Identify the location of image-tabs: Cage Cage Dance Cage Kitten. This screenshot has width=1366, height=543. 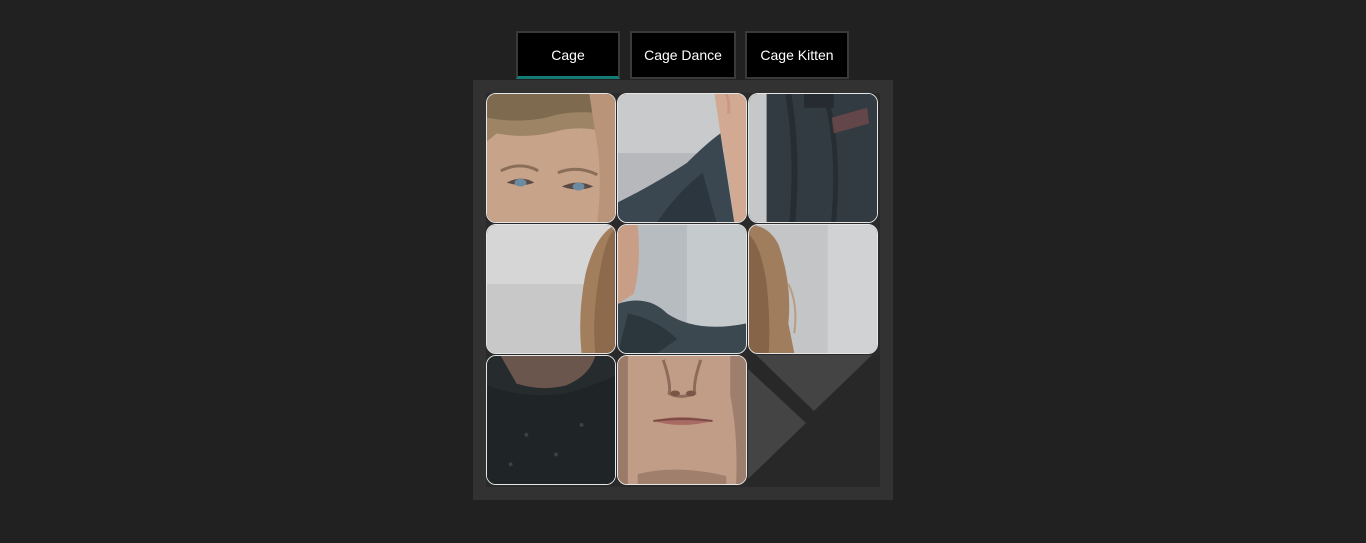
(683, 55).